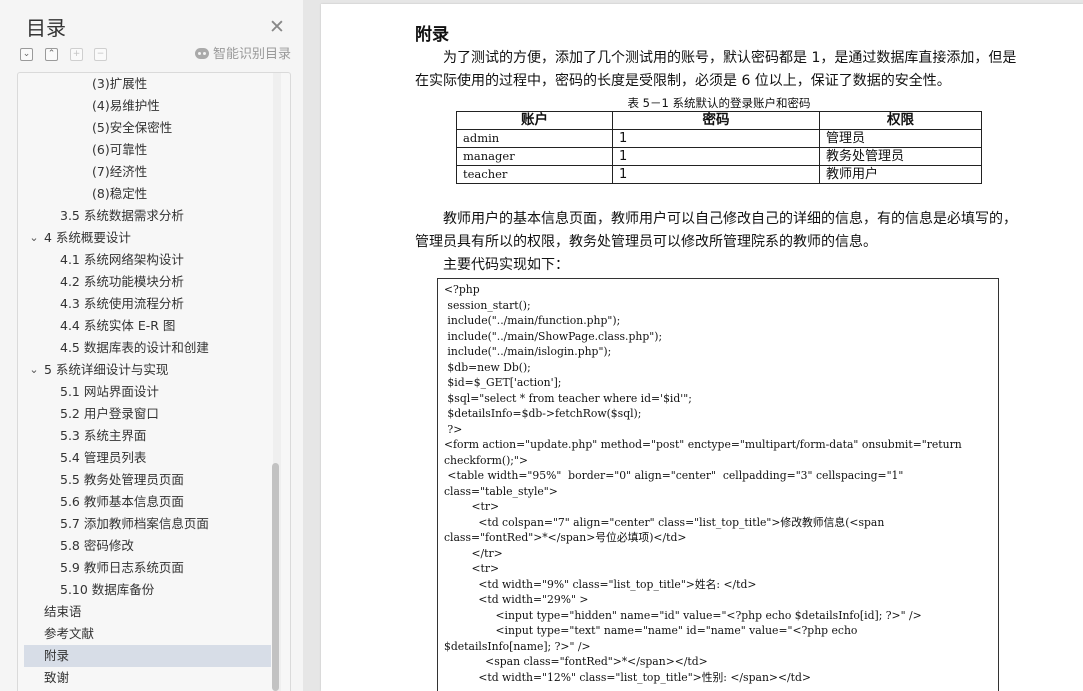 This screenshot has width=1083, height=691. I want to click on table-row: manager 1 教务处管理员, so click(719, 156).